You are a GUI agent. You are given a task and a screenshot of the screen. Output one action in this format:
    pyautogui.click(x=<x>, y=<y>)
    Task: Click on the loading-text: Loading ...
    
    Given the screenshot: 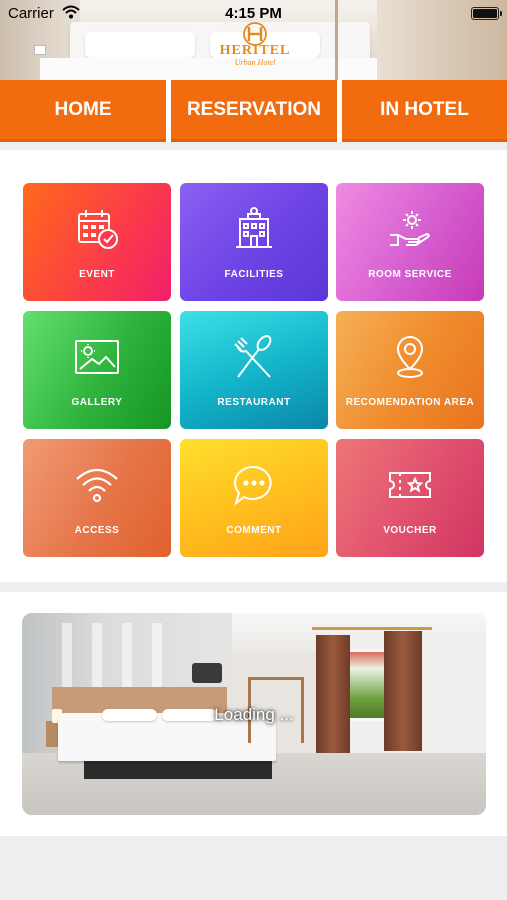 What is the action you would take?
    pyautogui.click(x=254, y=714)
    